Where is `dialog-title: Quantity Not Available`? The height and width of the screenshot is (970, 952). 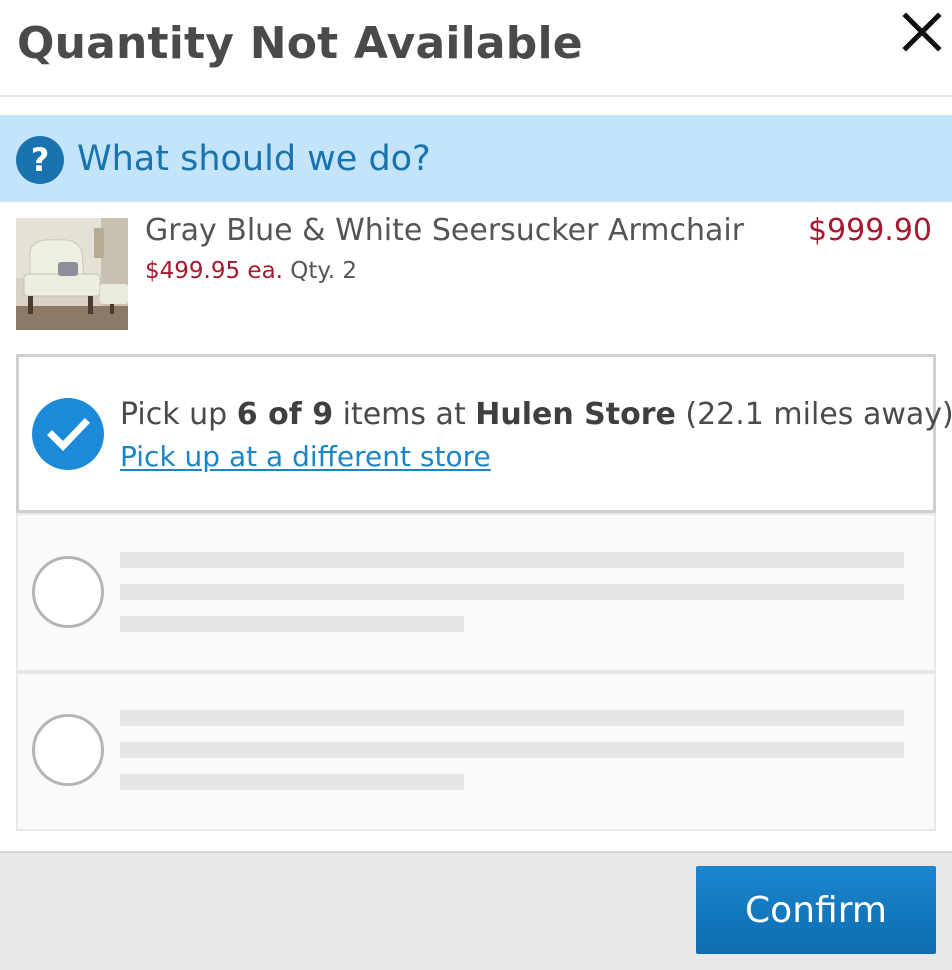 dialog-title: Quantity Not Available is located at coordinates (300, 43).